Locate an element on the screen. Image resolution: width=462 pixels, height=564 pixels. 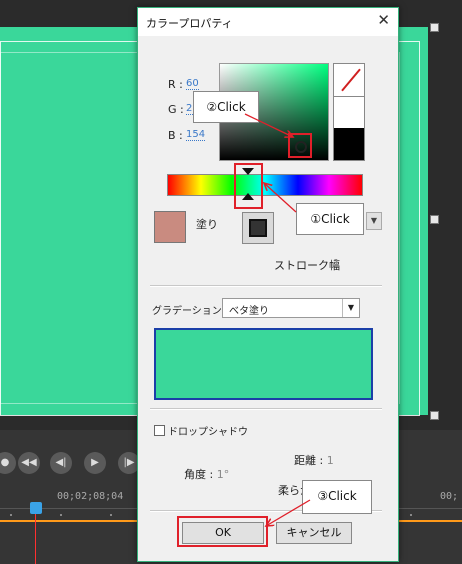
cancel-button: キャンセル is located at coordinates (314, 533).